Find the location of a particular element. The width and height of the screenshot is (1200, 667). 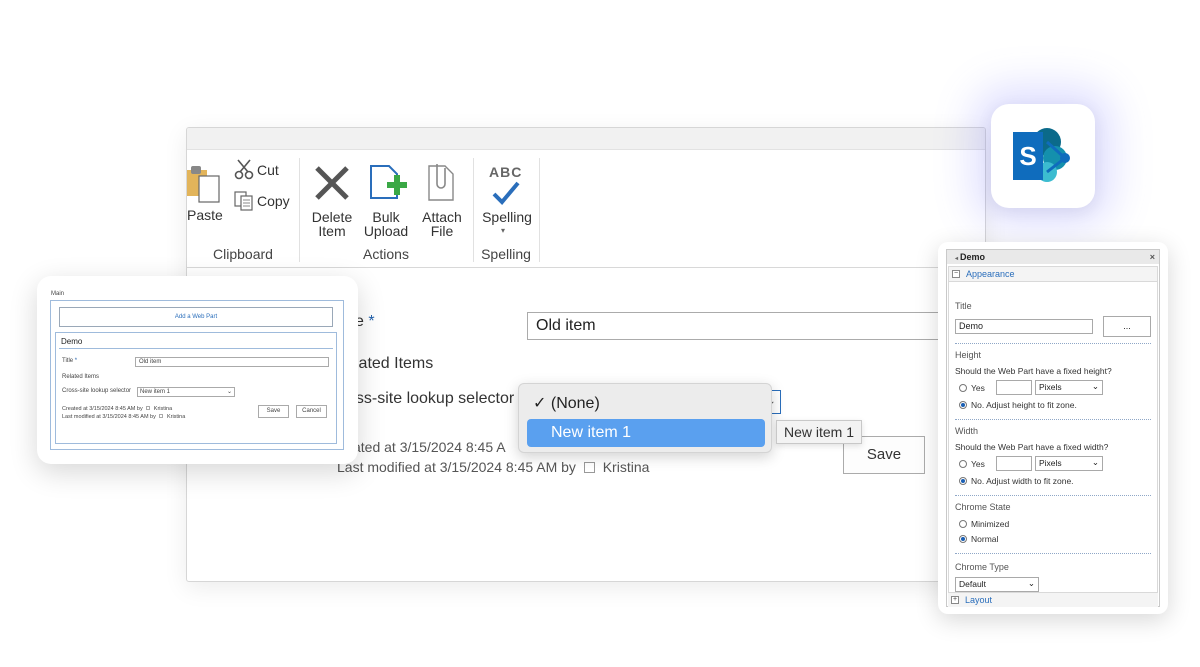

width-unit-select: Pixels ⌄ is located at coordinates (1069, 463).